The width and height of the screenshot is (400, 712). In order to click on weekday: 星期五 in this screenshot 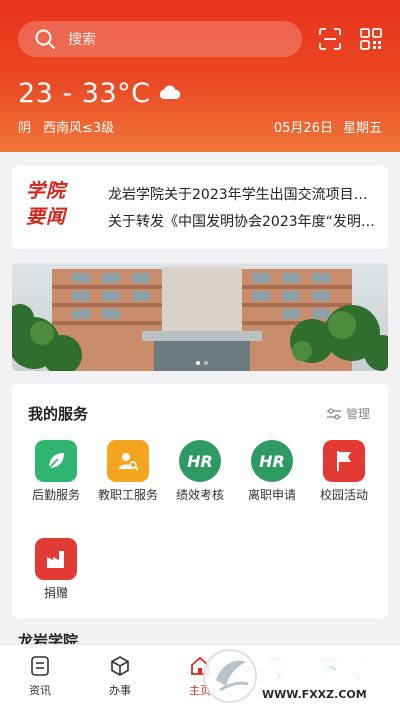, I will do `click(362, 128)`.